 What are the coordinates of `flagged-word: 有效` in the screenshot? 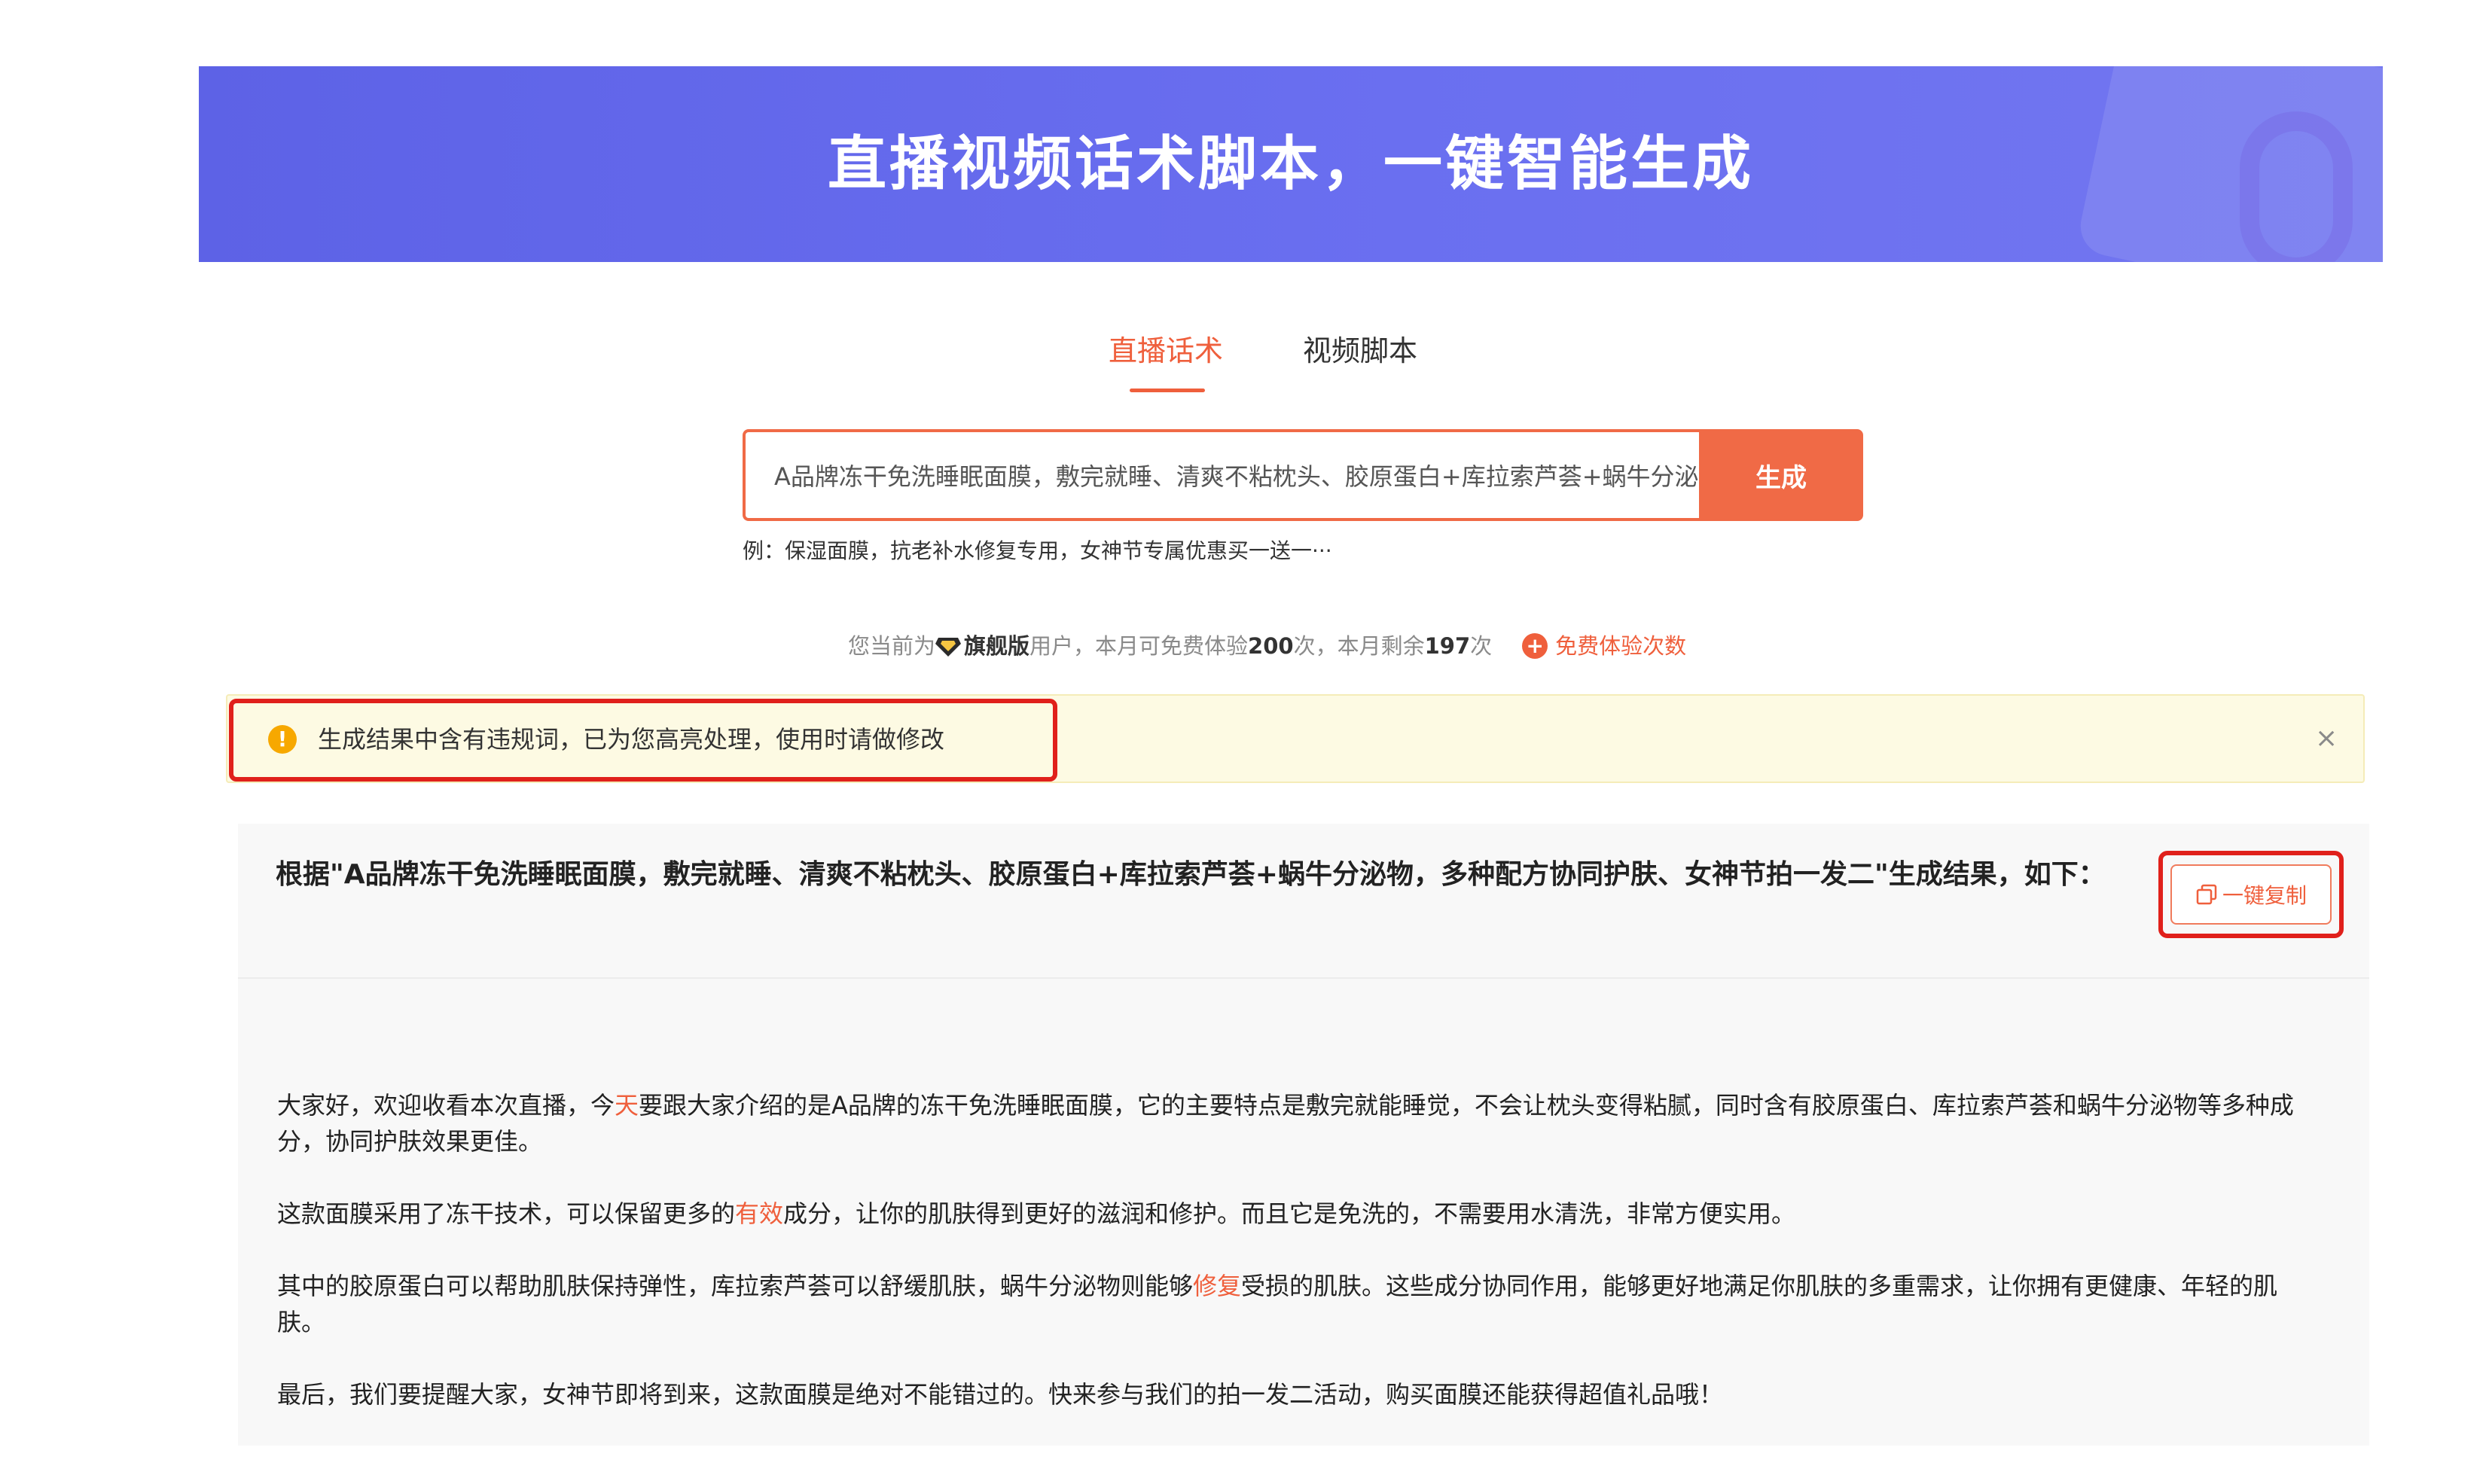 It's located at (759, 1213).